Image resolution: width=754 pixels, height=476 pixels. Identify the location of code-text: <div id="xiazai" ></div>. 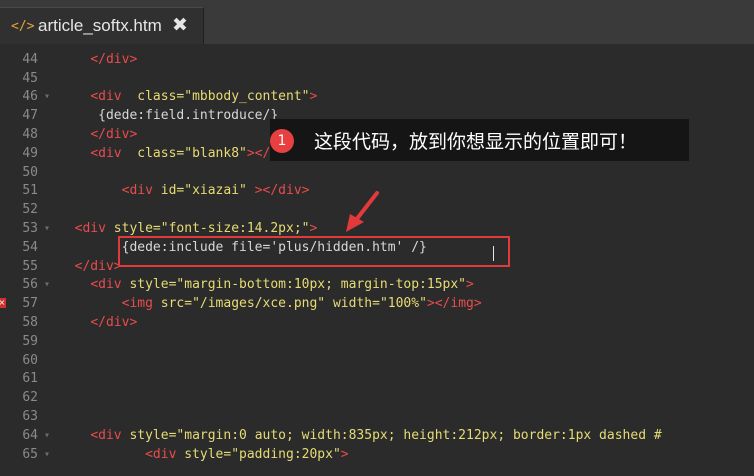
(184, 190).